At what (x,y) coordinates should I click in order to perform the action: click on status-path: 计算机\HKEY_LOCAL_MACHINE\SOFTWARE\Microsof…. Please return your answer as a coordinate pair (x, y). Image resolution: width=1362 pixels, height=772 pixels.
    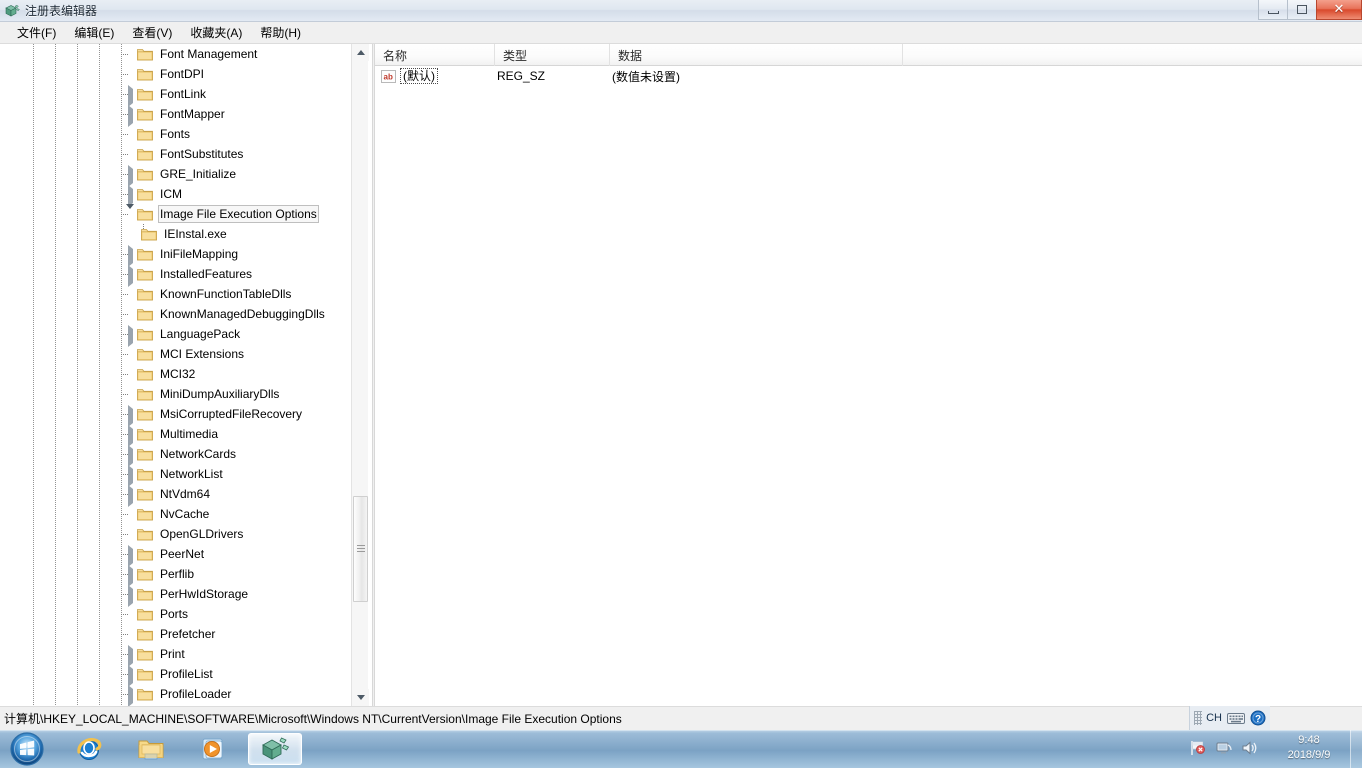
    Looking at the image, I should click on (313, 719).